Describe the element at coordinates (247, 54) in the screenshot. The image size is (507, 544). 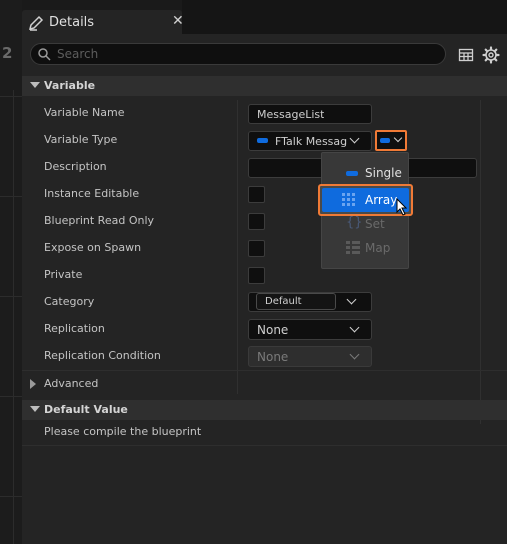
I see `search-input` at that location.